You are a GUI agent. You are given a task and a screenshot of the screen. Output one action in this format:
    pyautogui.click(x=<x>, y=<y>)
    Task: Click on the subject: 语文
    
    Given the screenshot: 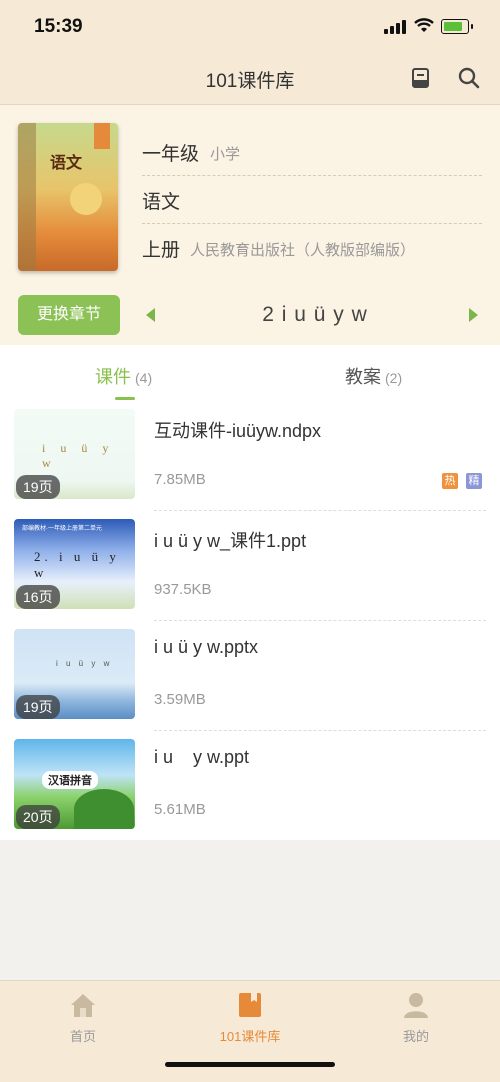 What is the action you would take?
    pyautogui.click(x=161, y=202)
    